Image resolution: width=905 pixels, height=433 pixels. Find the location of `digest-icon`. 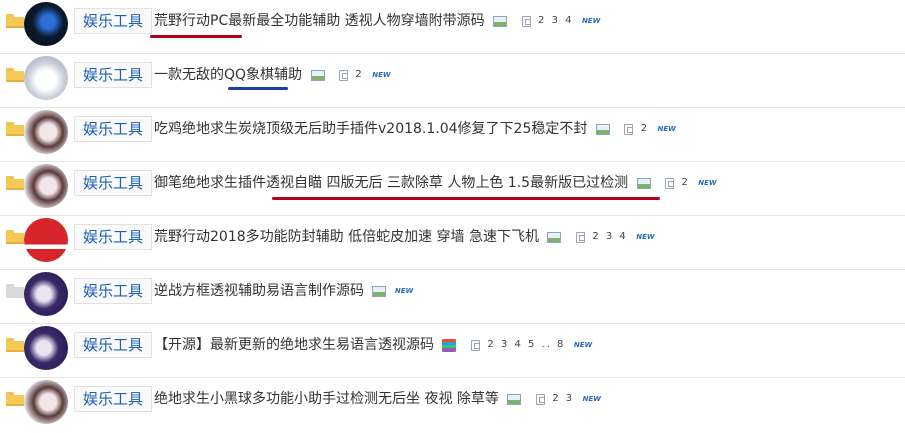

digest-icon is located at coordinates (449, 345).